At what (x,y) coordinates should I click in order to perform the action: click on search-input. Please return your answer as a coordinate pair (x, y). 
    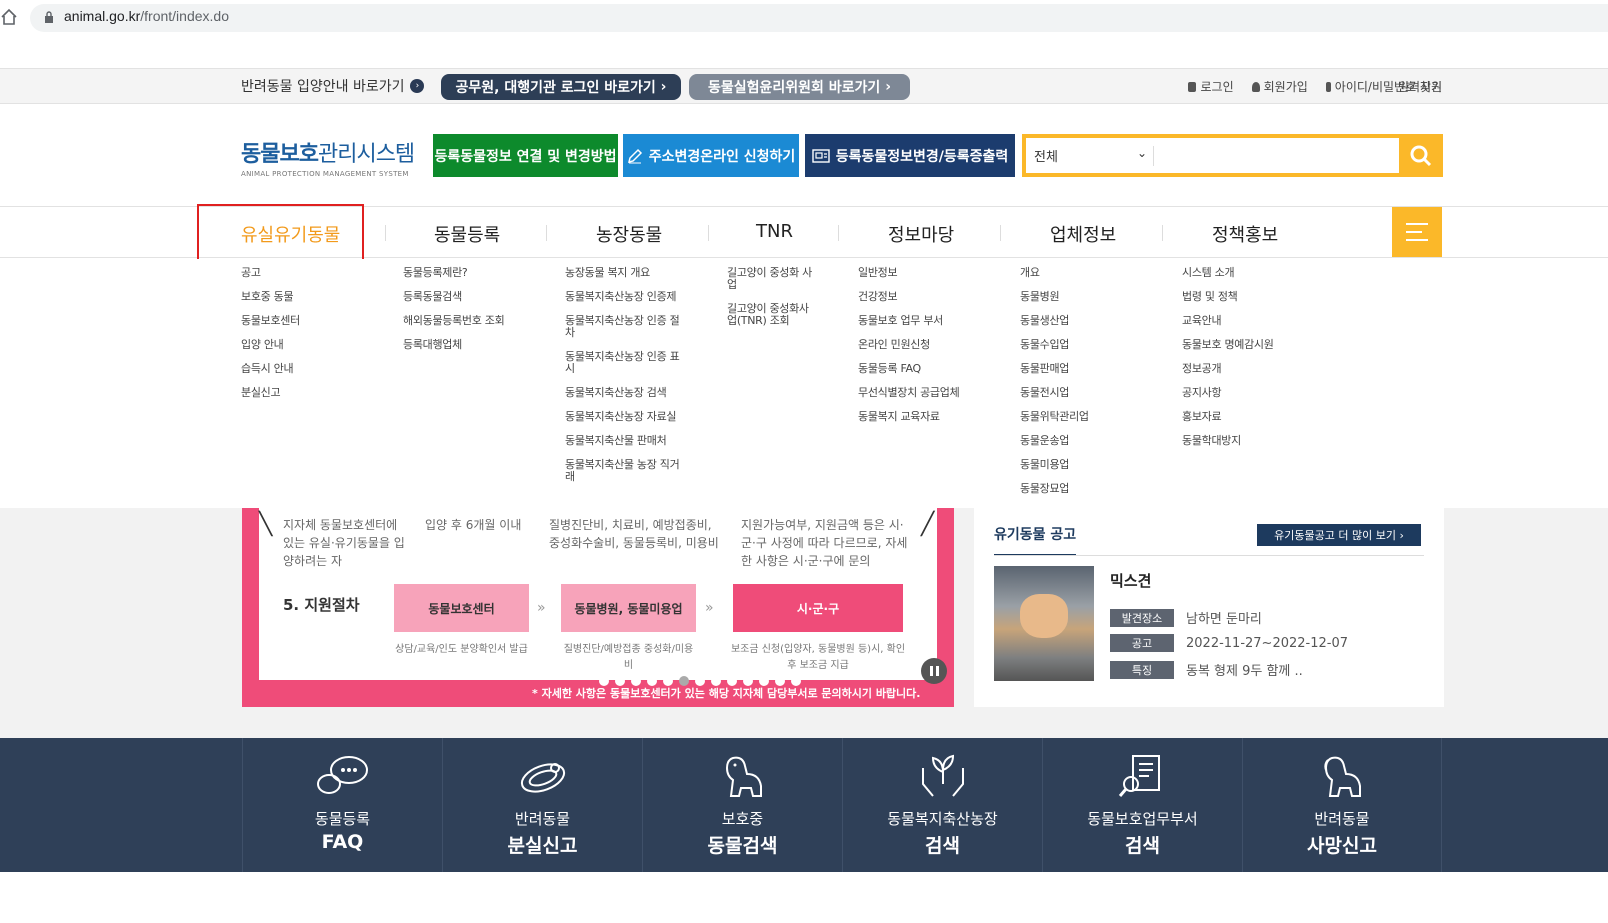
    Looking at the image, I should click on (1277, 156).